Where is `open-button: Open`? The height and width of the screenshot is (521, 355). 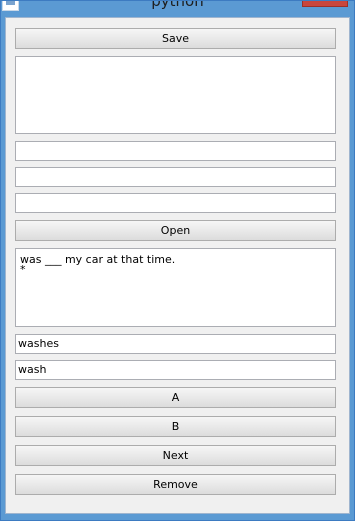 open-button: Open is located at coordinates (175, 230).